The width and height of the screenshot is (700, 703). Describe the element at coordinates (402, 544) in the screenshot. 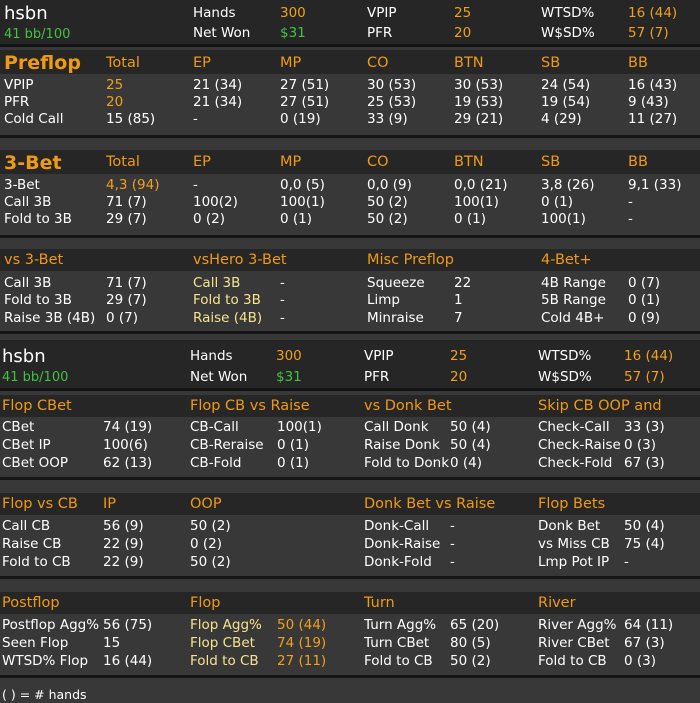

I see `stat-label: Donk-Raise` at that location.